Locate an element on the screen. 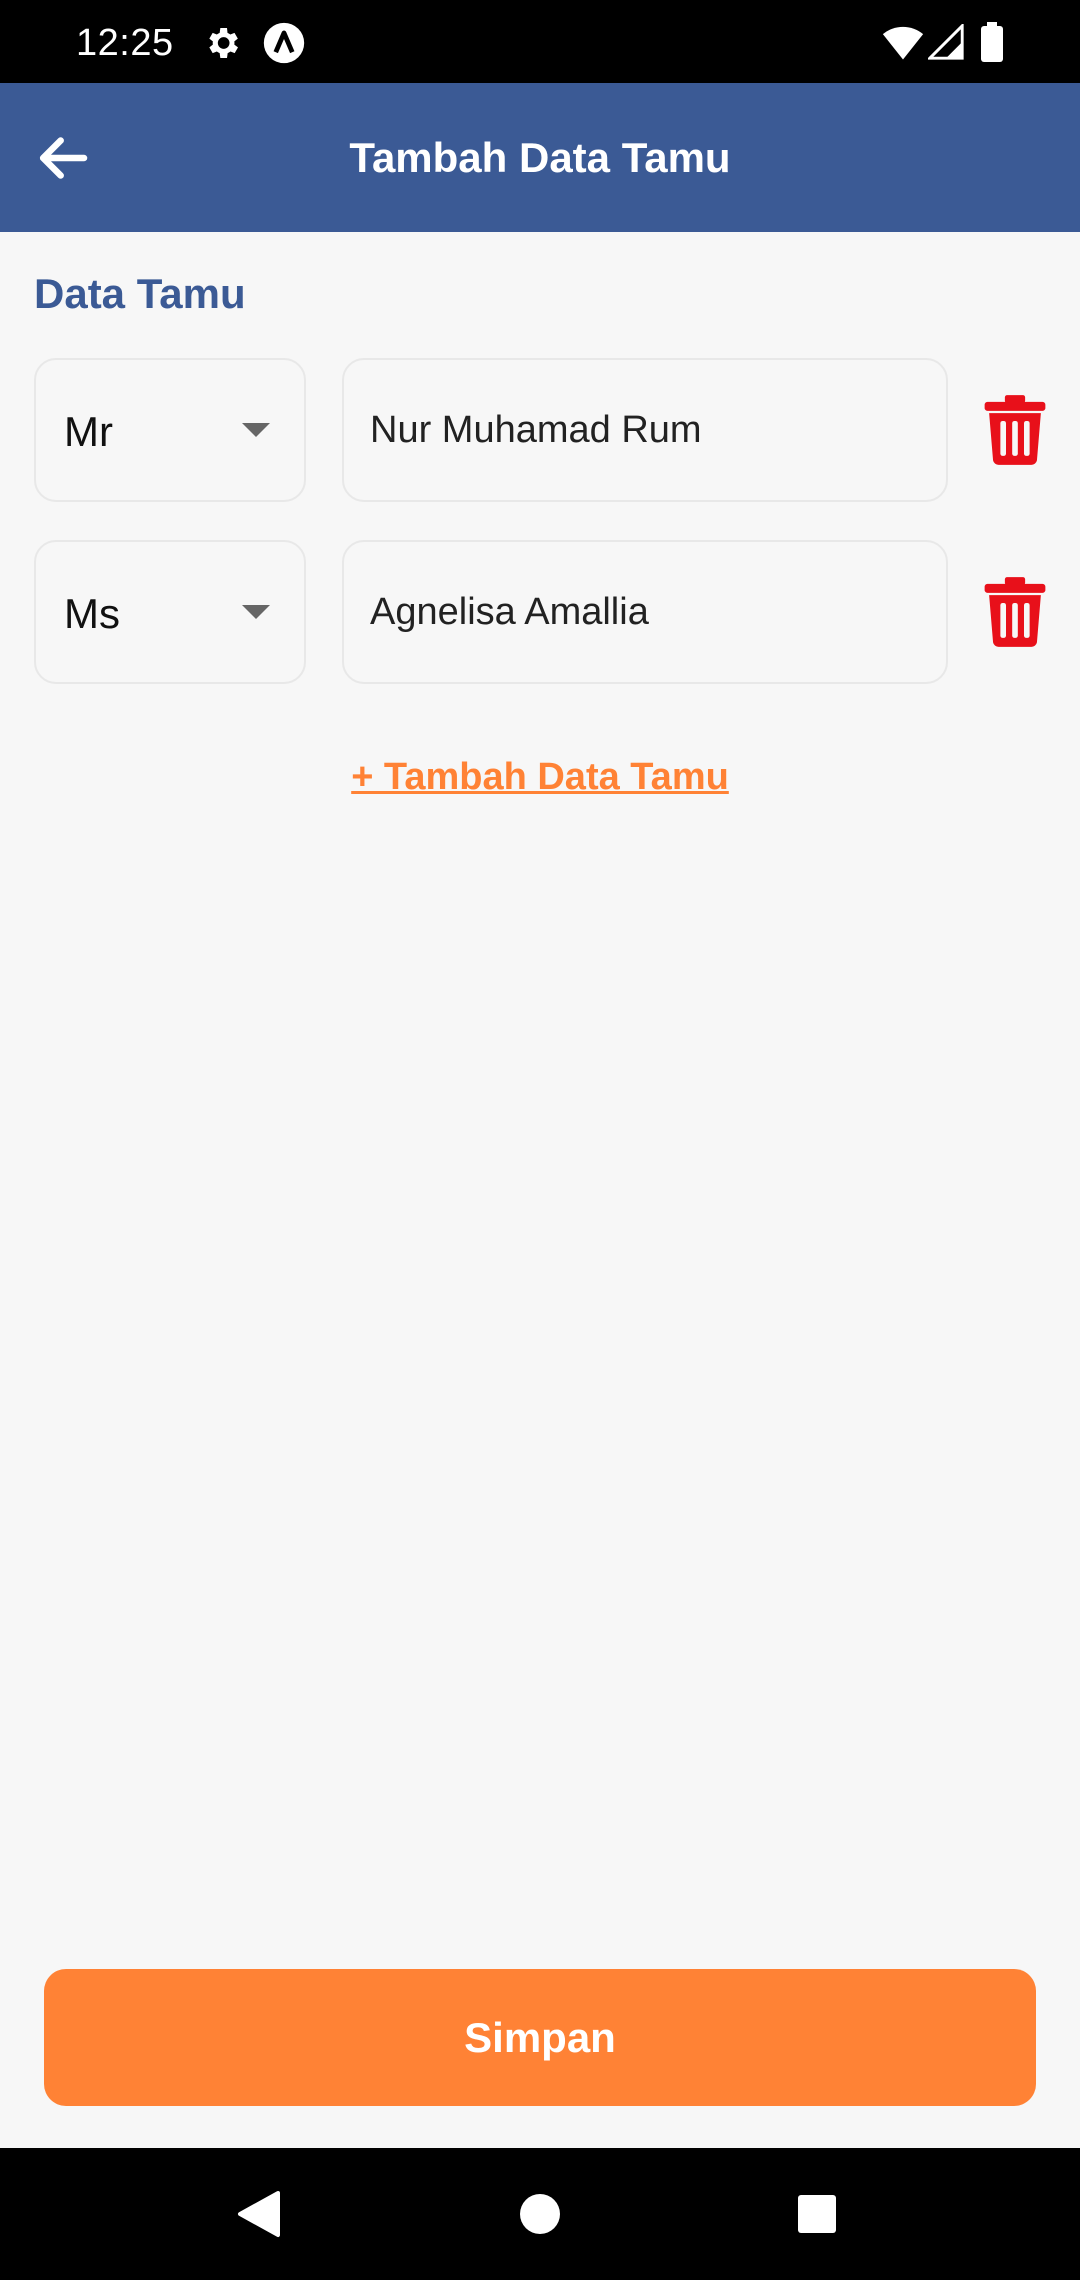 This screenshot has width=1080, height=2280. guest-row: Ms is located at coordinates (540, 614).